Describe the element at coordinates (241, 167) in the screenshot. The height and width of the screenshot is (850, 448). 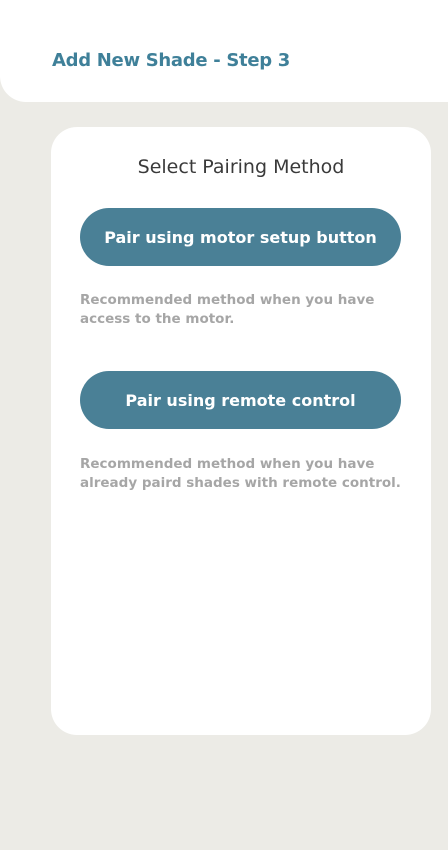
I see `card-title: Select Pairing Method` at that location.